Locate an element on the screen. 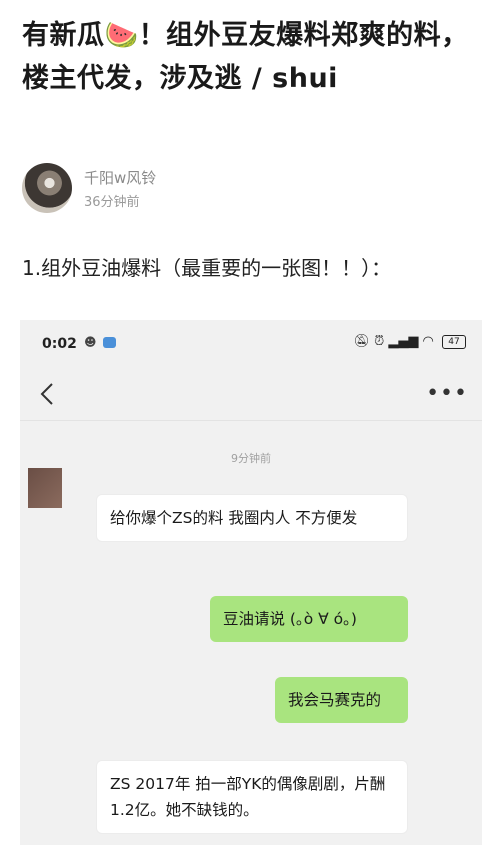 The height and width of the screenshot is (845, 500). message-app-icon is located at coordinates (109, 342).